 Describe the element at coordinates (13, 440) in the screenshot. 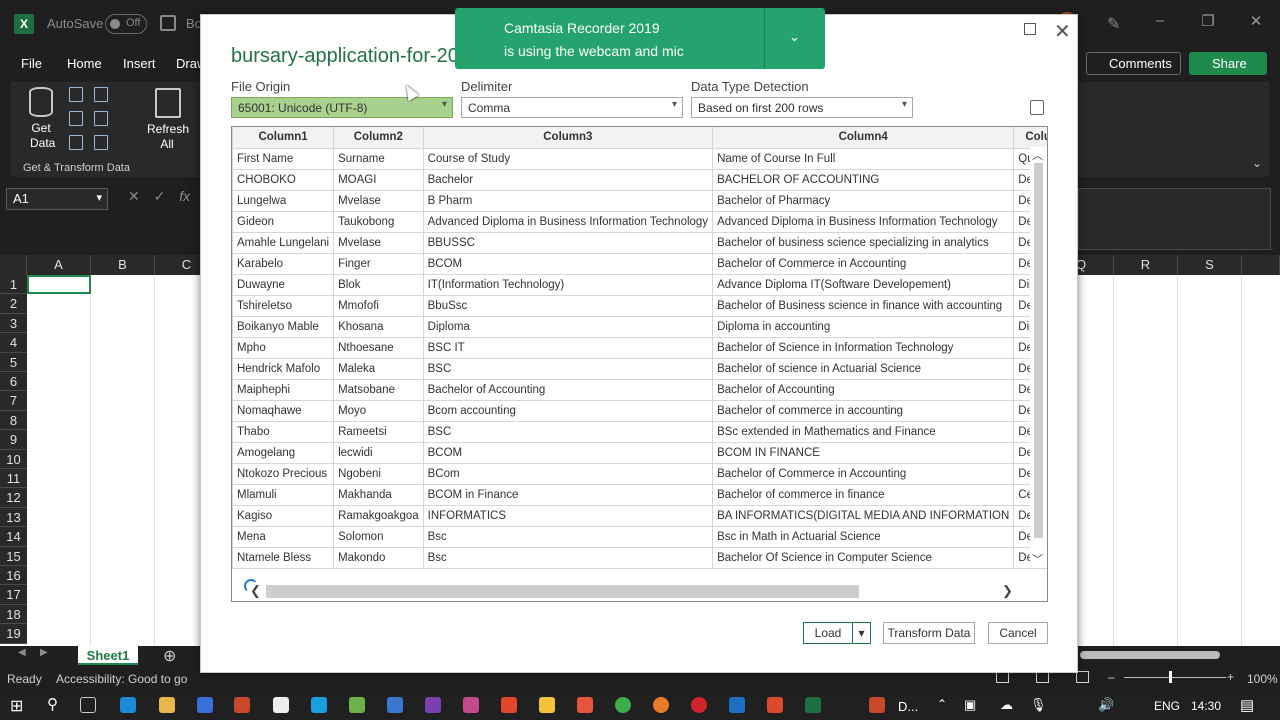

I see `row-header: 9` at that location.